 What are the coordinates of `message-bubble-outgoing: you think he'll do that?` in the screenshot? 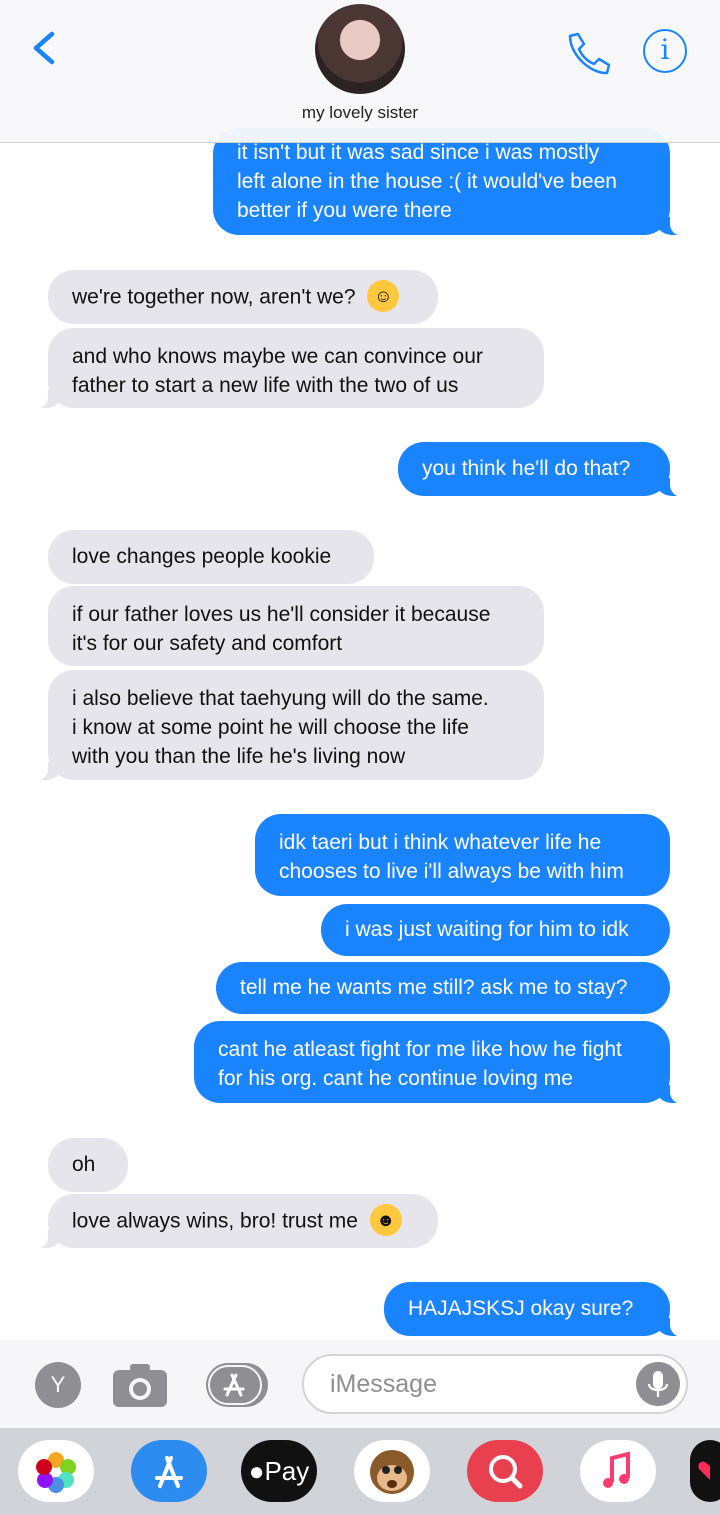 It's located at (544, 469).